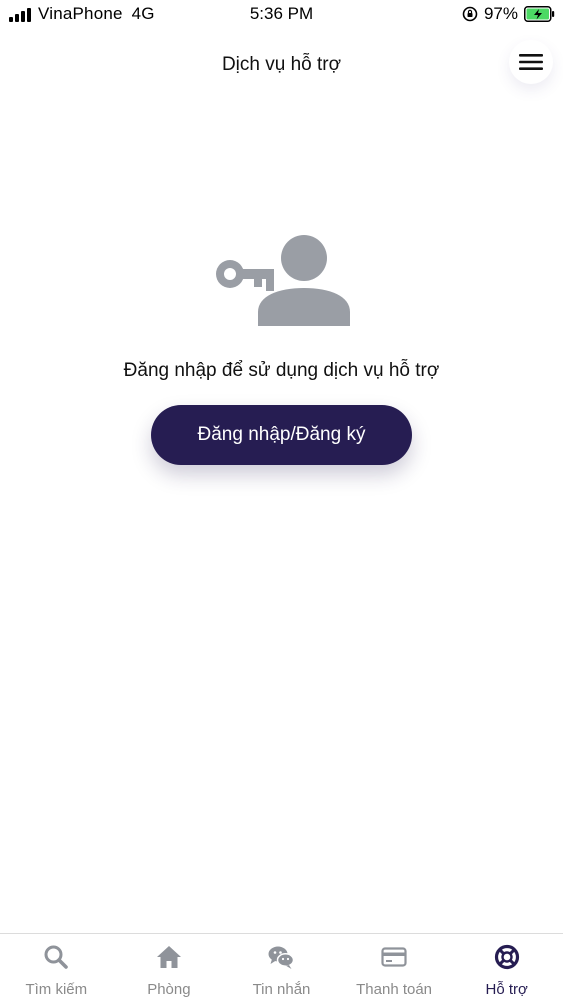  I want to click on tab-room: Phòng, so click(169, 967).